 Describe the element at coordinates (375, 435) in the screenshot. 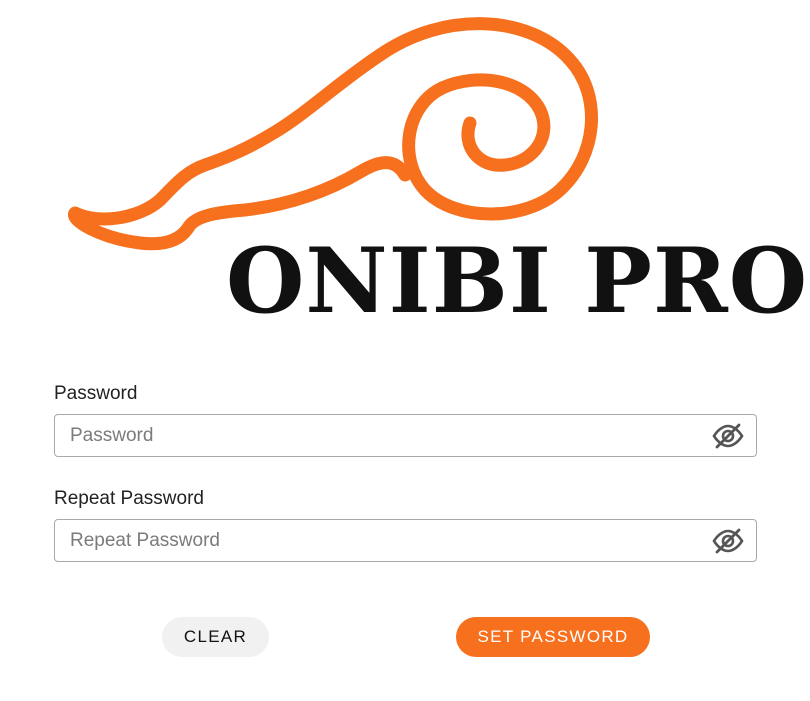

I see `password-input` at that location.